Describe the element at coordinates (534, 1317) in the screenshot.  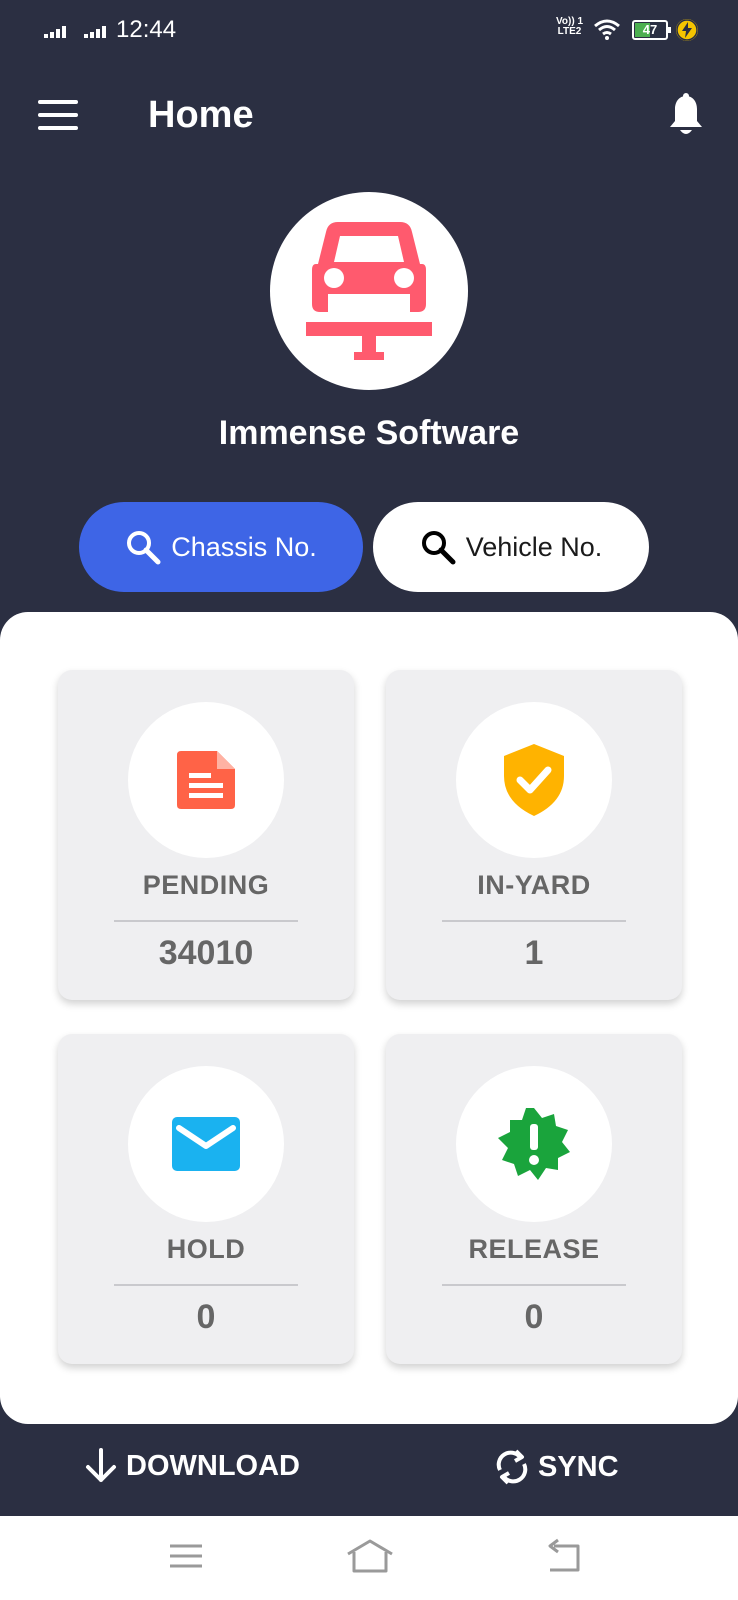
I see `release-count: 0` at that location.